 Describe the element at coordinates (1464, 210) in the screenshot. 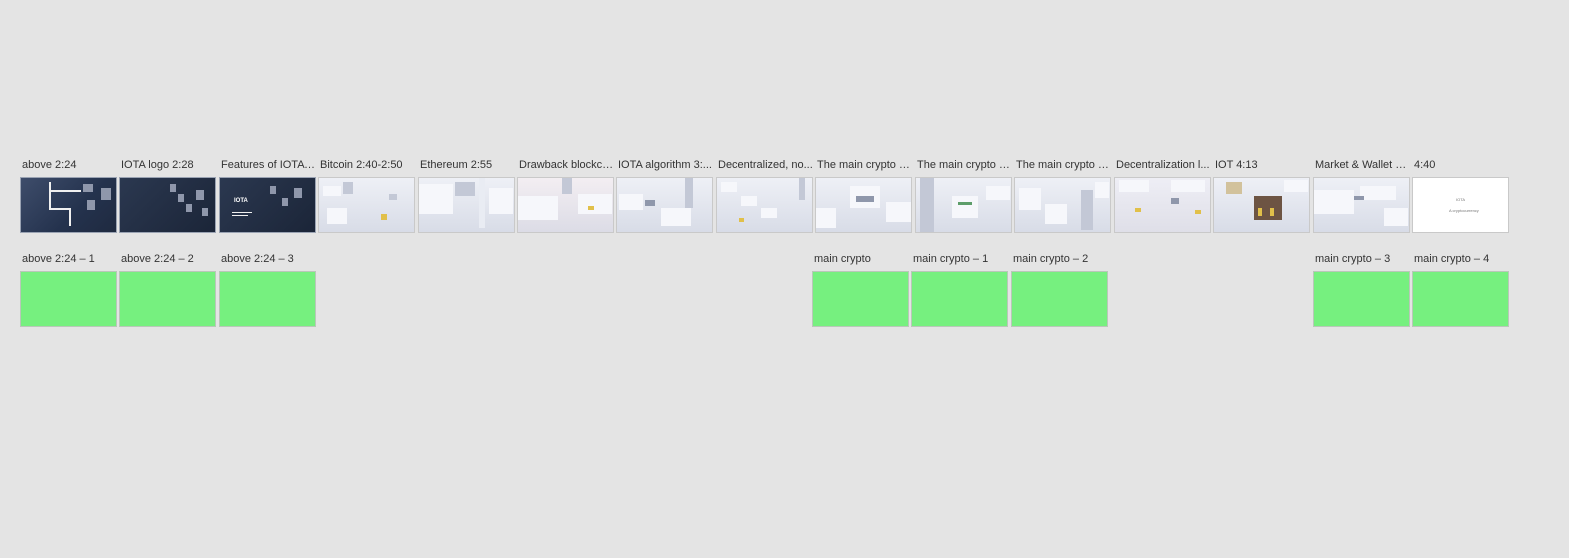

I see `end-card-subtitle: A cryptocurrency` at that location.